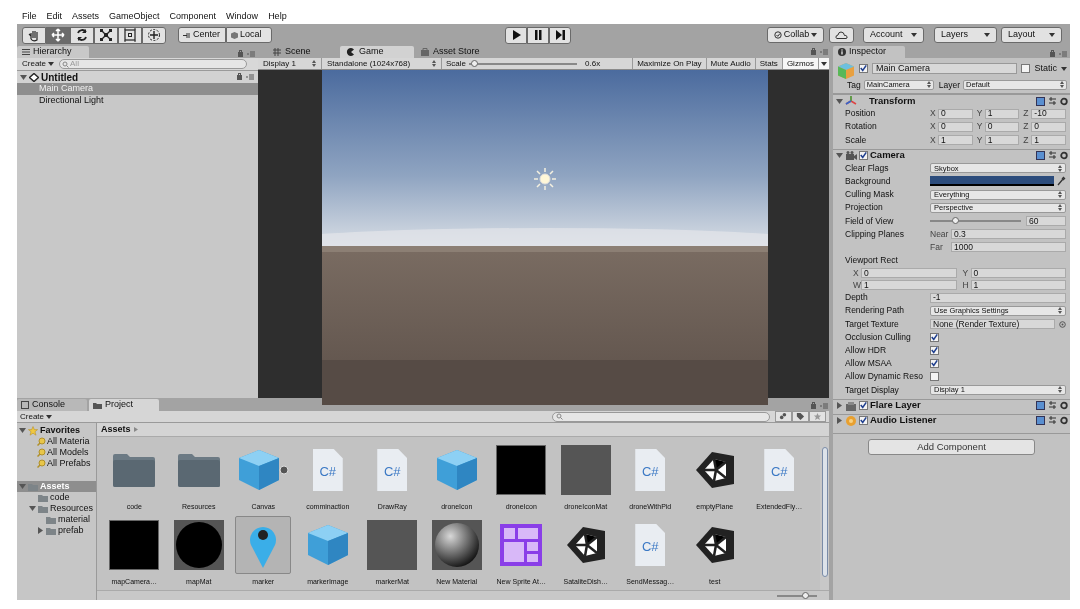  I want to click on scrollbar, so click(824, 513).